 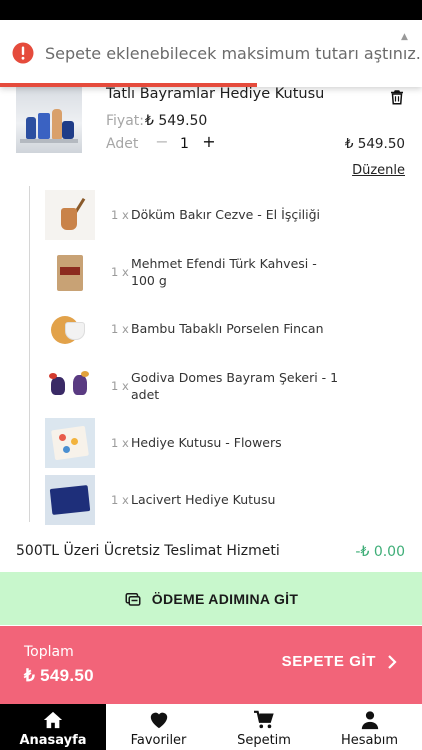 I want to click on account-icon, so click(x=369, y=720).